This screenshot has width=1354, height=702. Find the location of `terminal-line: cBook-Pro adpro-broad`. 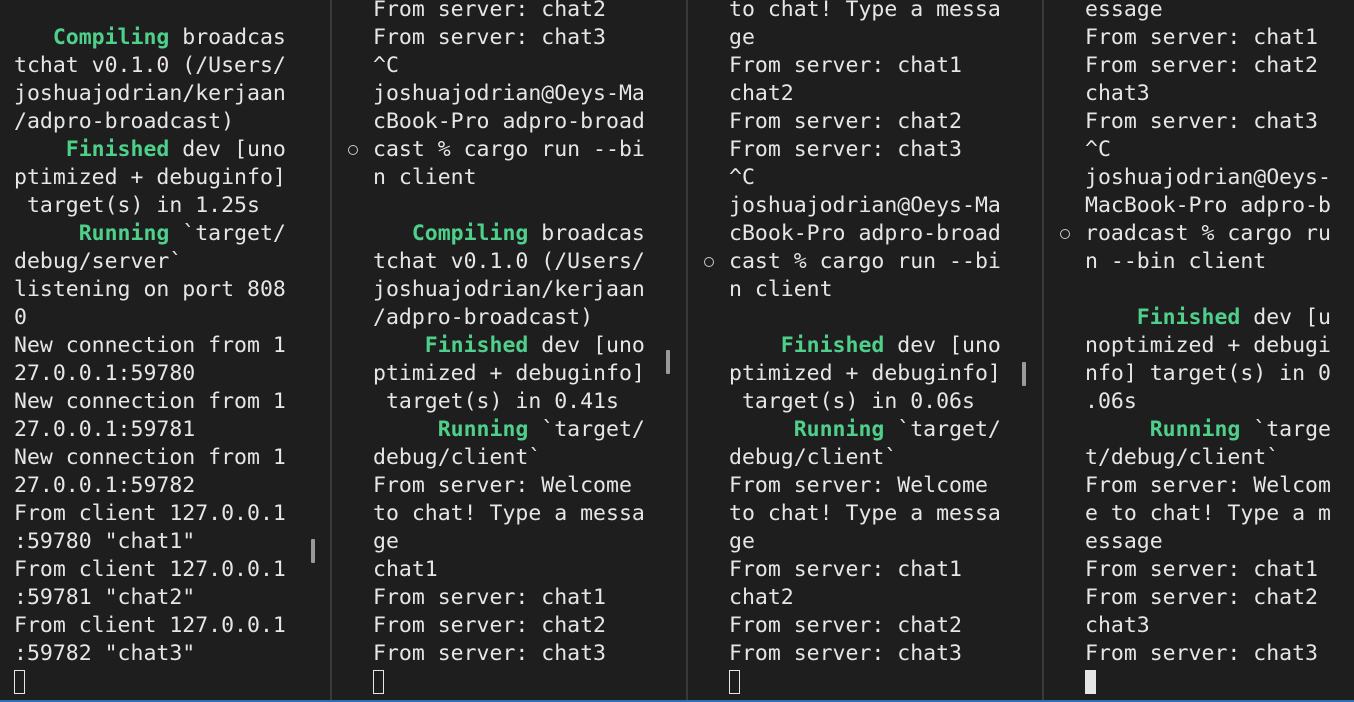

terminal-line: cBook-Pro adpro-broad is located at coordinates (865, 234).